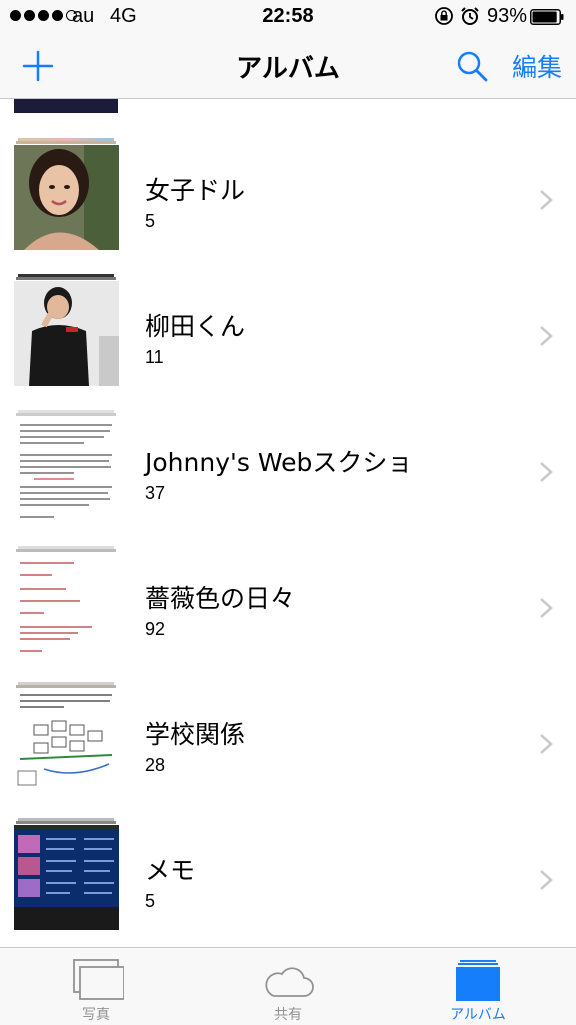  What do you see at coordinates (288, 345) in the screenshot?
I see `album-row: 柳田くん 11` at bounding box center [288, 345].